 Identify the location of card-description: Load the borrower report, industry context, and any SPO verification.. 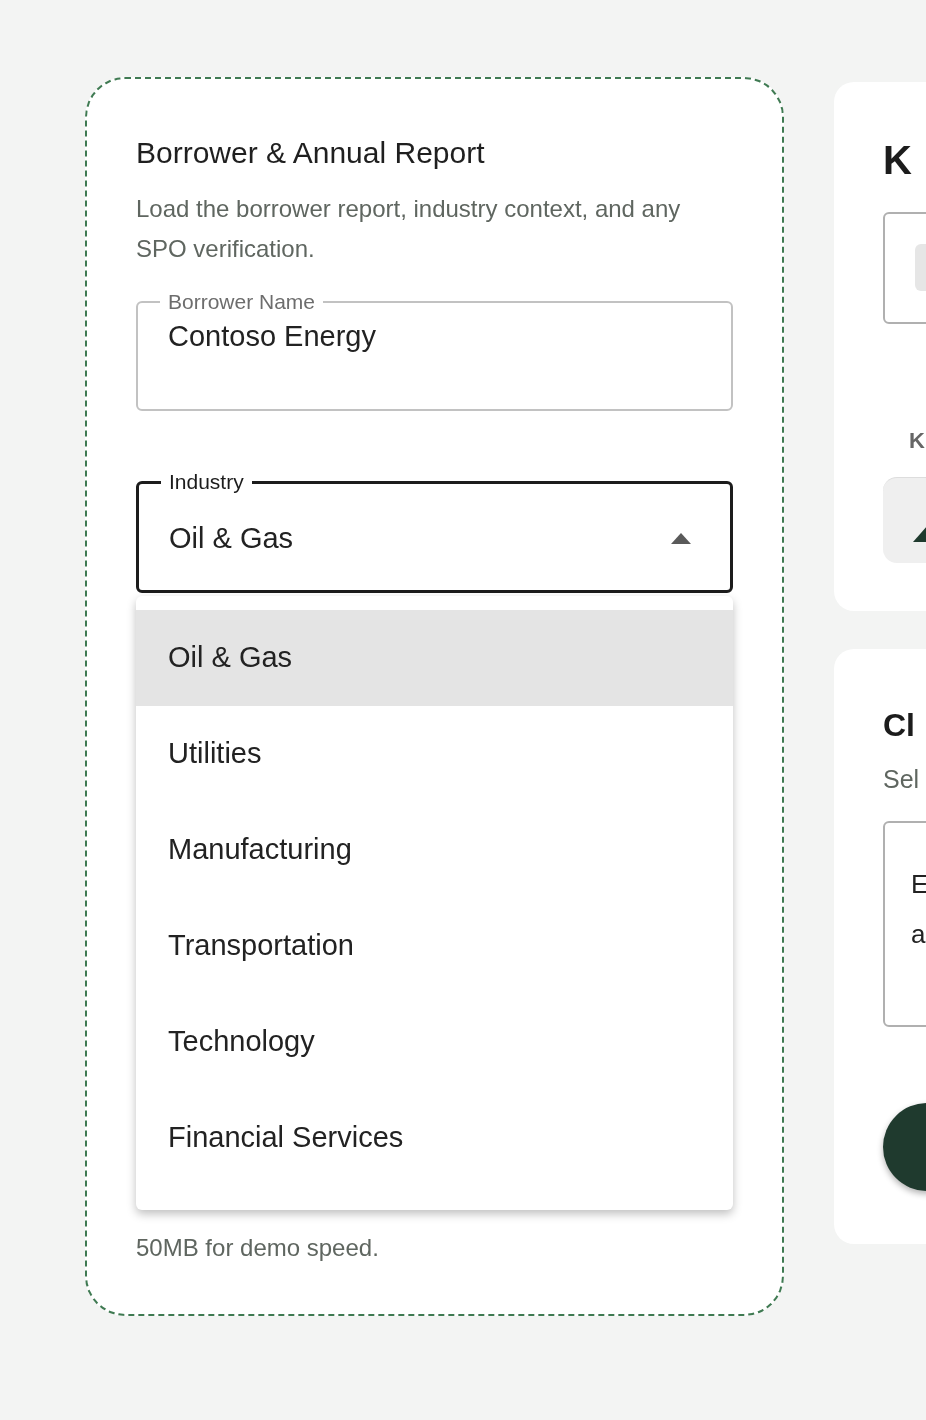
(409, 229).